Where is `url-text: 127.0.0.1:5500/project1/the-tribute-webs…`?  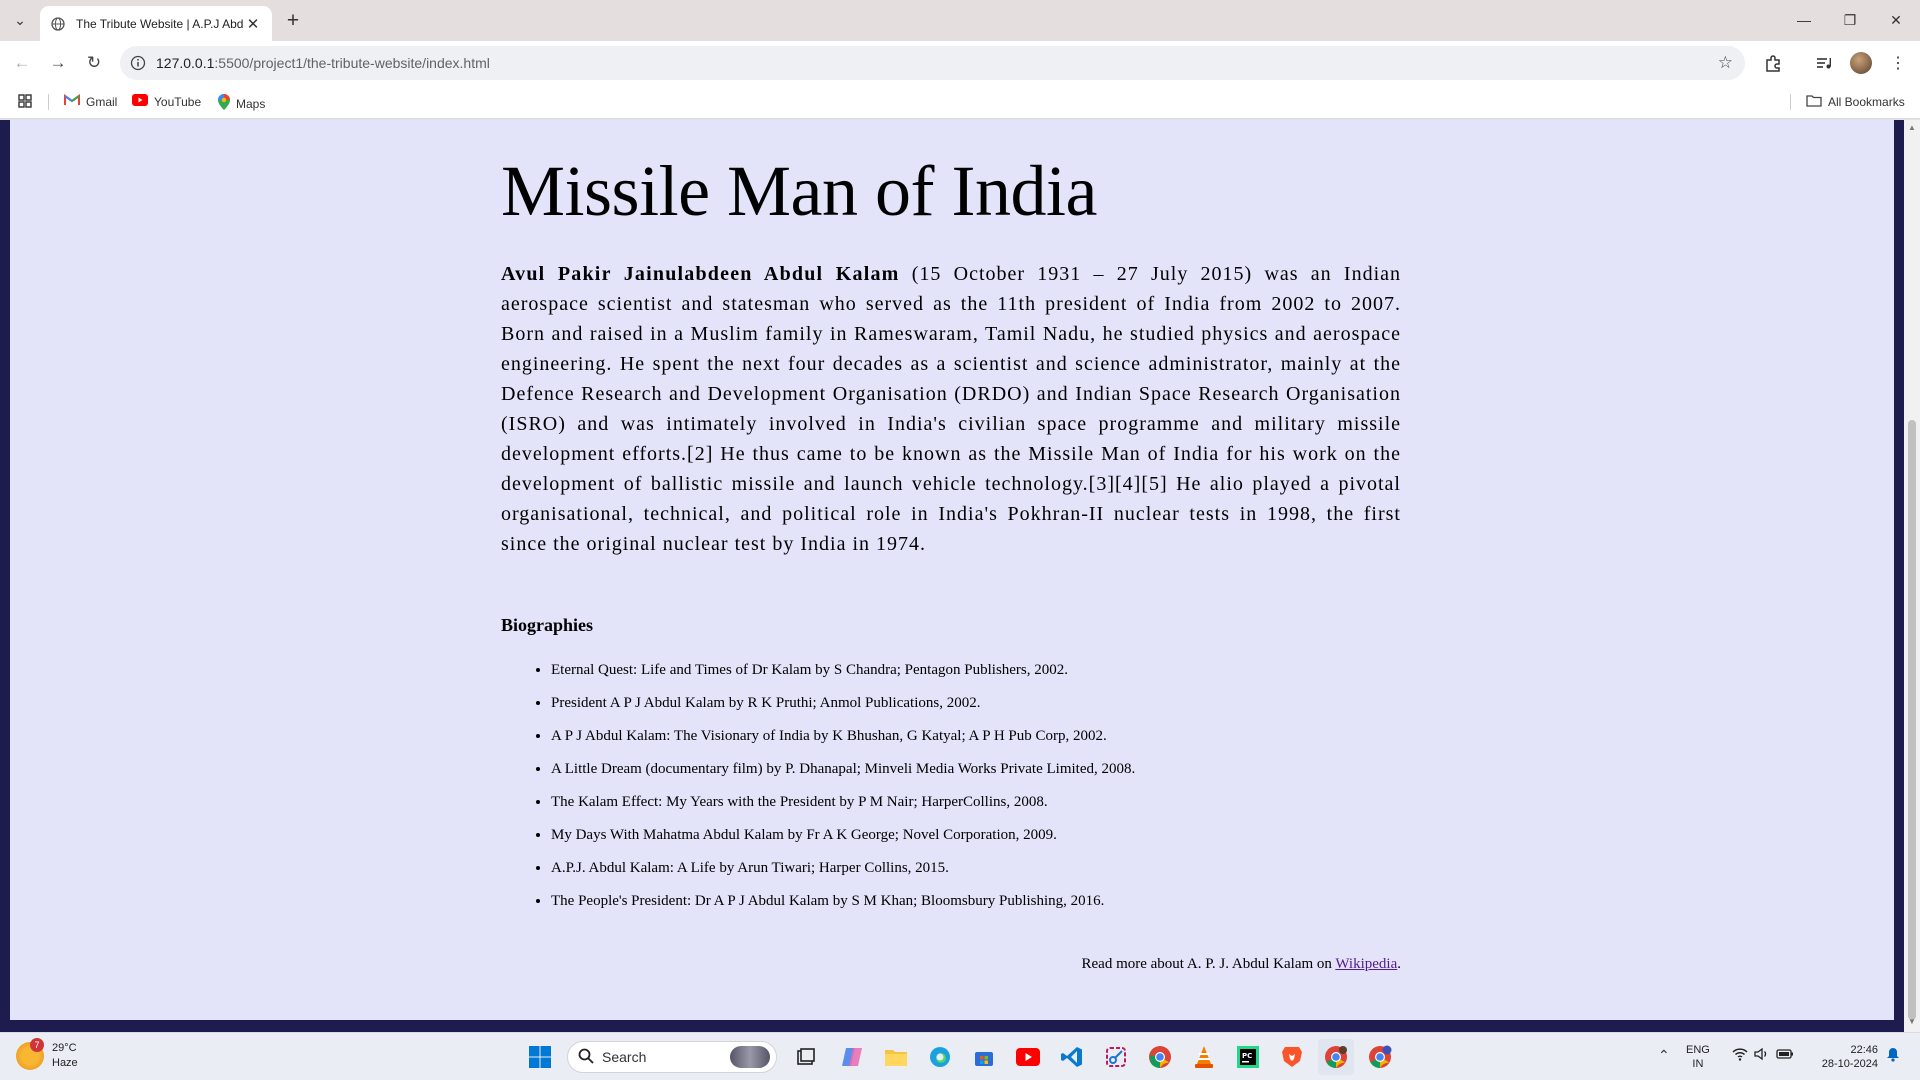
url-text: 127.0.0.1:5500/project1/the-tribute-webs… is located at coordinates (323, 63).